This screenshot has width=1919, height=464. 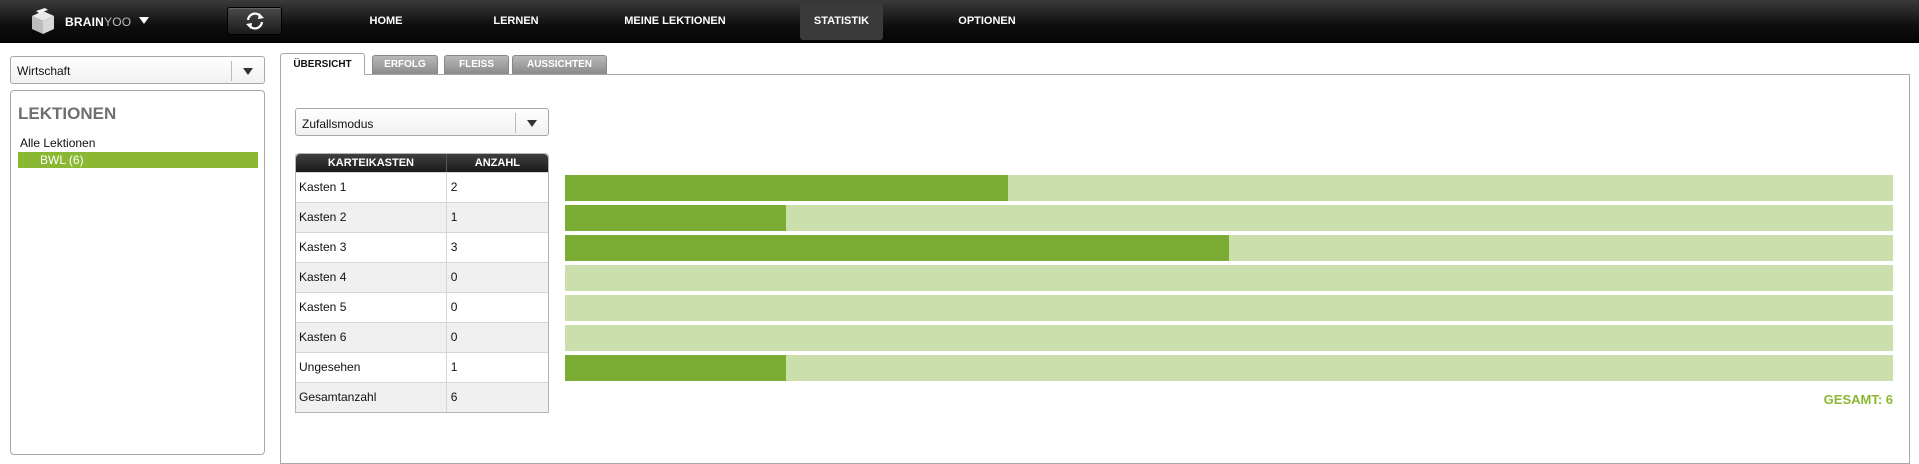 What do you see at coordinates (322, 64) in the screenshot?
I see `tab-uebersicht: ÜBERSICHT` at bounding box center [322, 64].